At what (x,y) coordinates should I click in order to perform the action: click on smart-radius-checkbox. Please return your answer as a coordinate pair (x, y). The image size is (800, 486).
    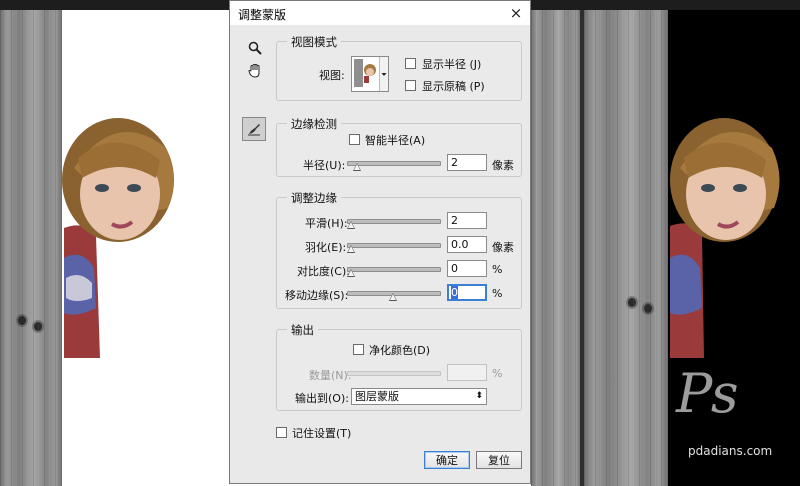
    Looking at the image, I should click on (354, 139).